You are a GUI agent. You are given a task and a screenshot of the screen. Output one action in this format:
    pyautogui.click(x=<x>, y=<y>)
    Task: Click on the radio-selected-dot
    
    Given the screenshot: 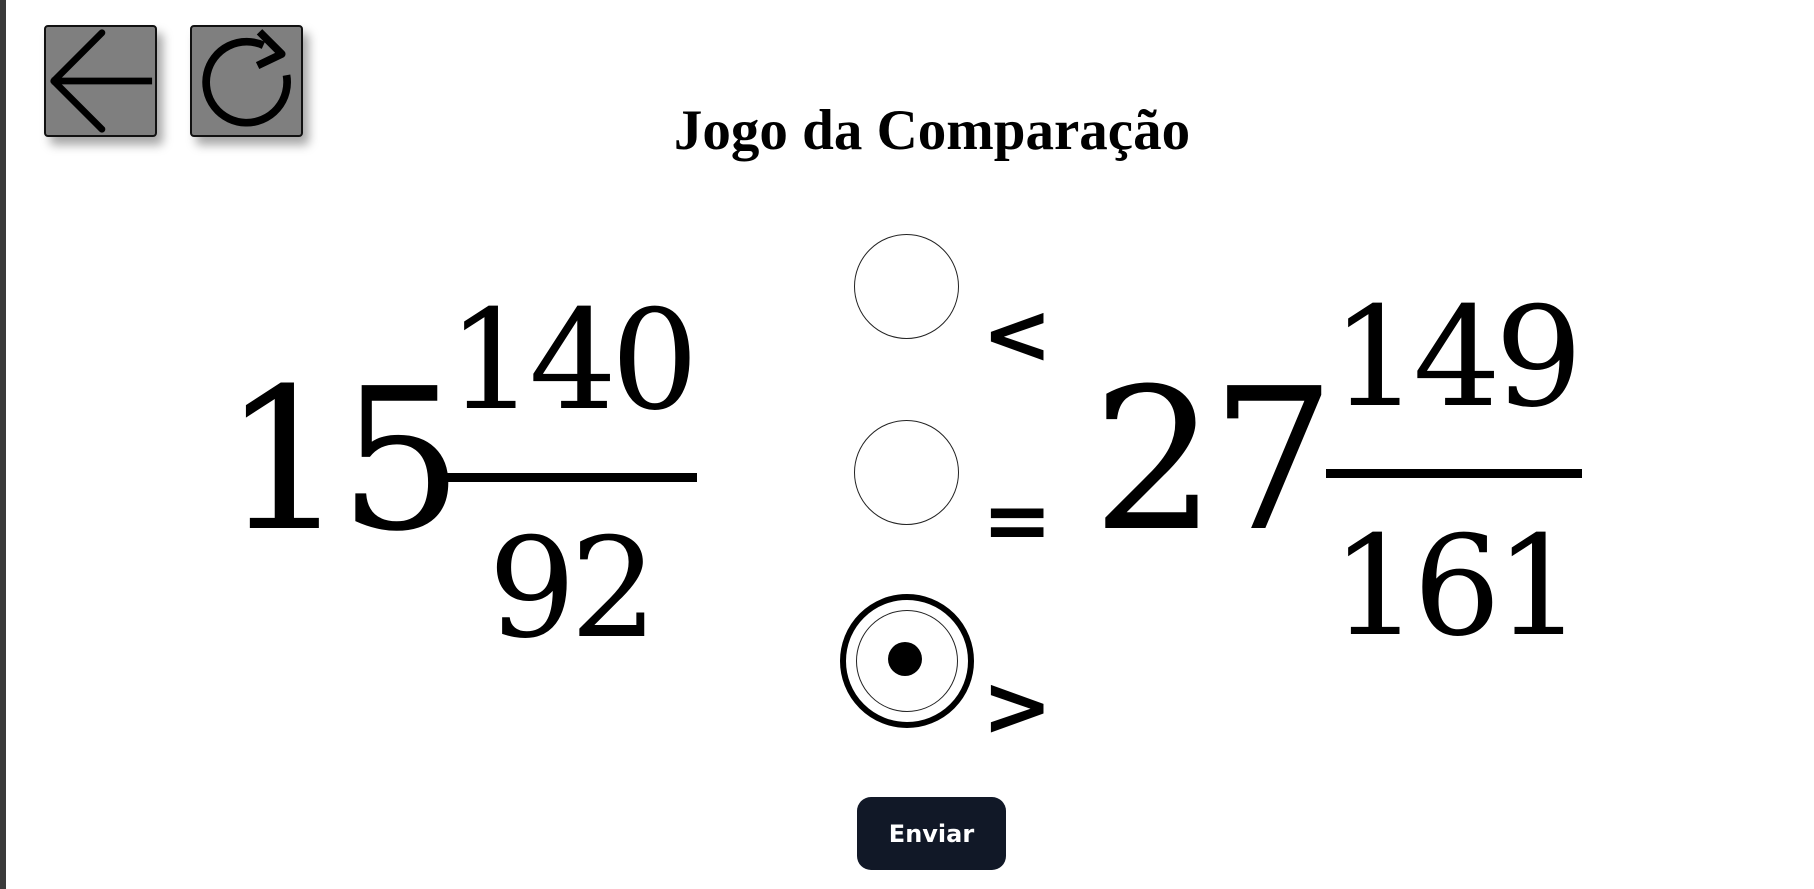 What is the action you would take?
    pyautogui.click(x=905, y=659)
    